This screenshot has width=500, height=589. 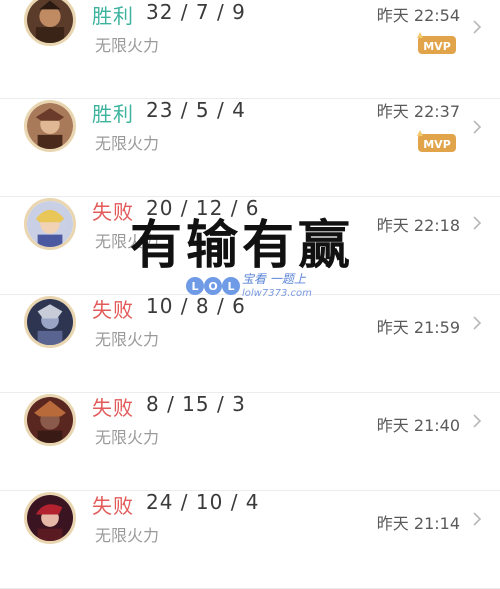 I want to click on watermark-url: lolw7373.com, so click(x=277, y=293).